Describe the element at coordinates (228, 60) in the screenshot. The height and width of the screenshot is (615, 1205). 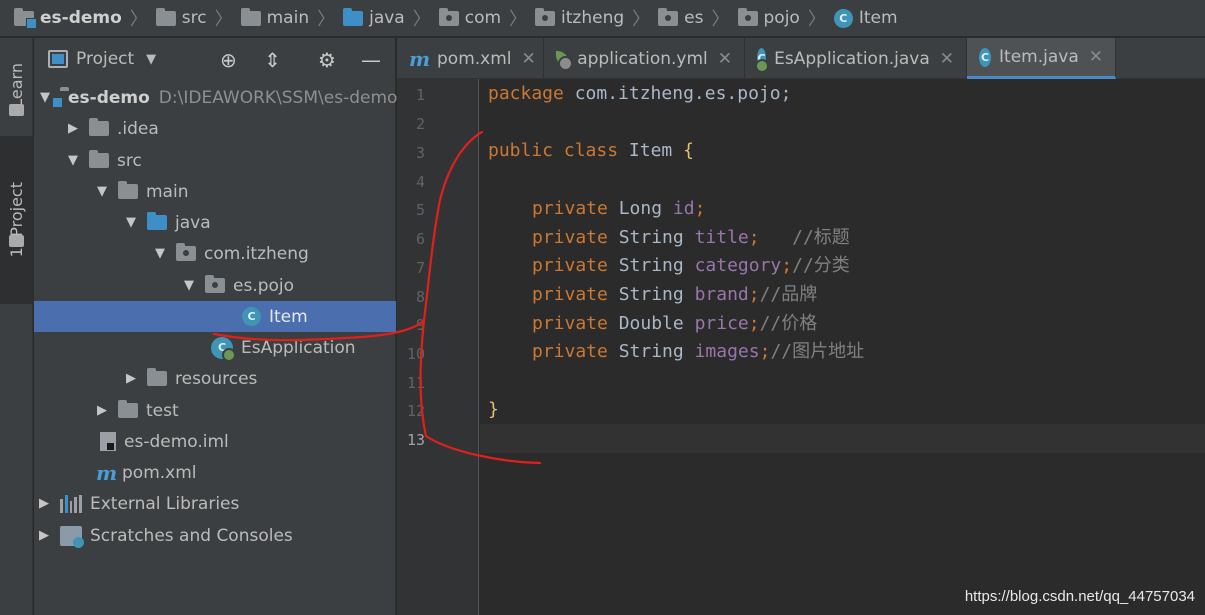
I see `locate-target-icon: ⊕` at that location.